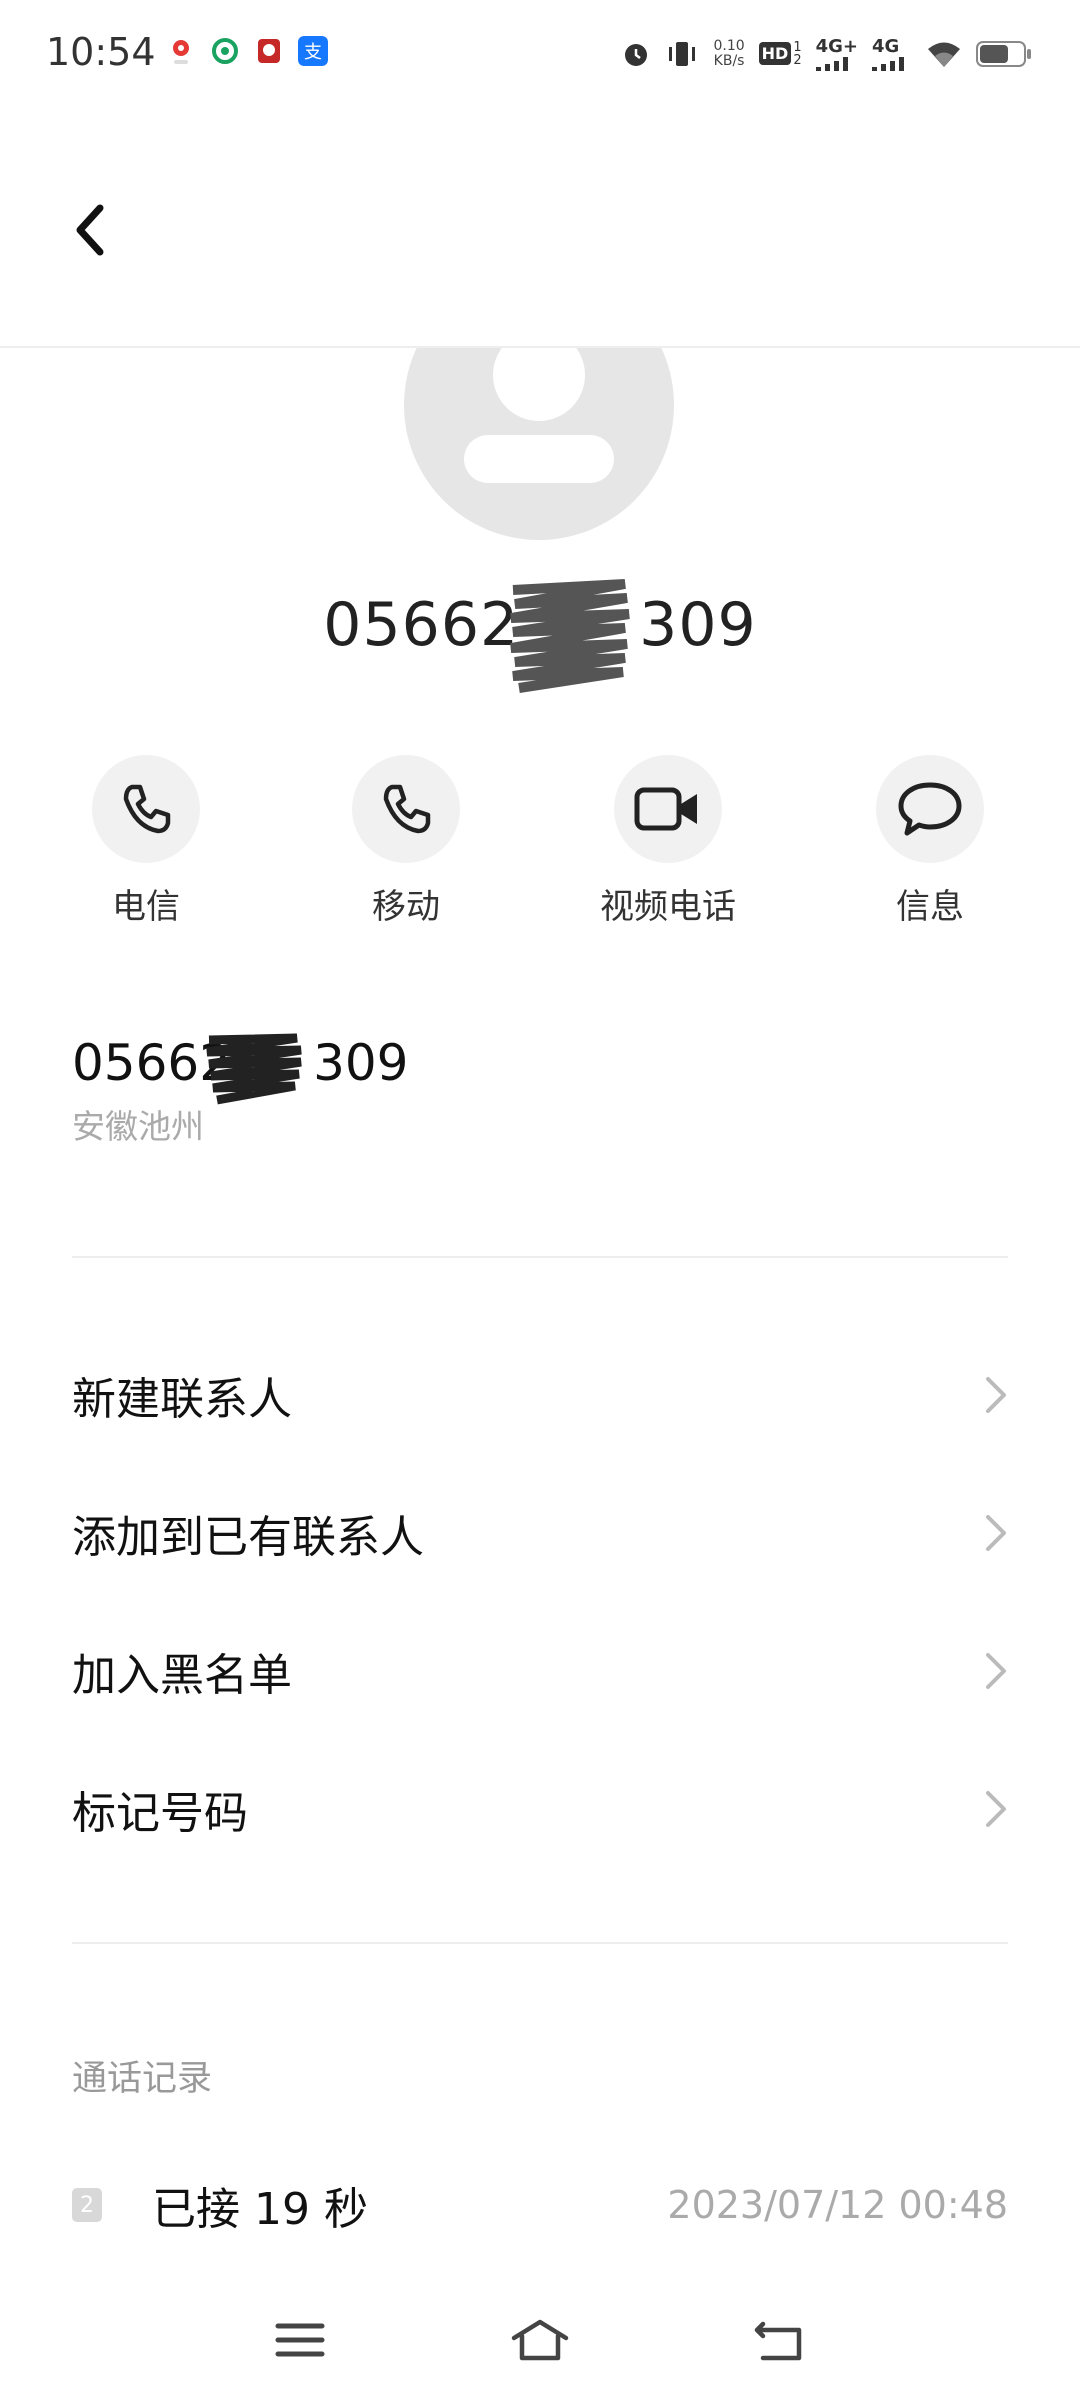 This screenshot has height=2400, width=1080. I want to click on hd-volte-indicator: HD 1 2, so click(780, 53).